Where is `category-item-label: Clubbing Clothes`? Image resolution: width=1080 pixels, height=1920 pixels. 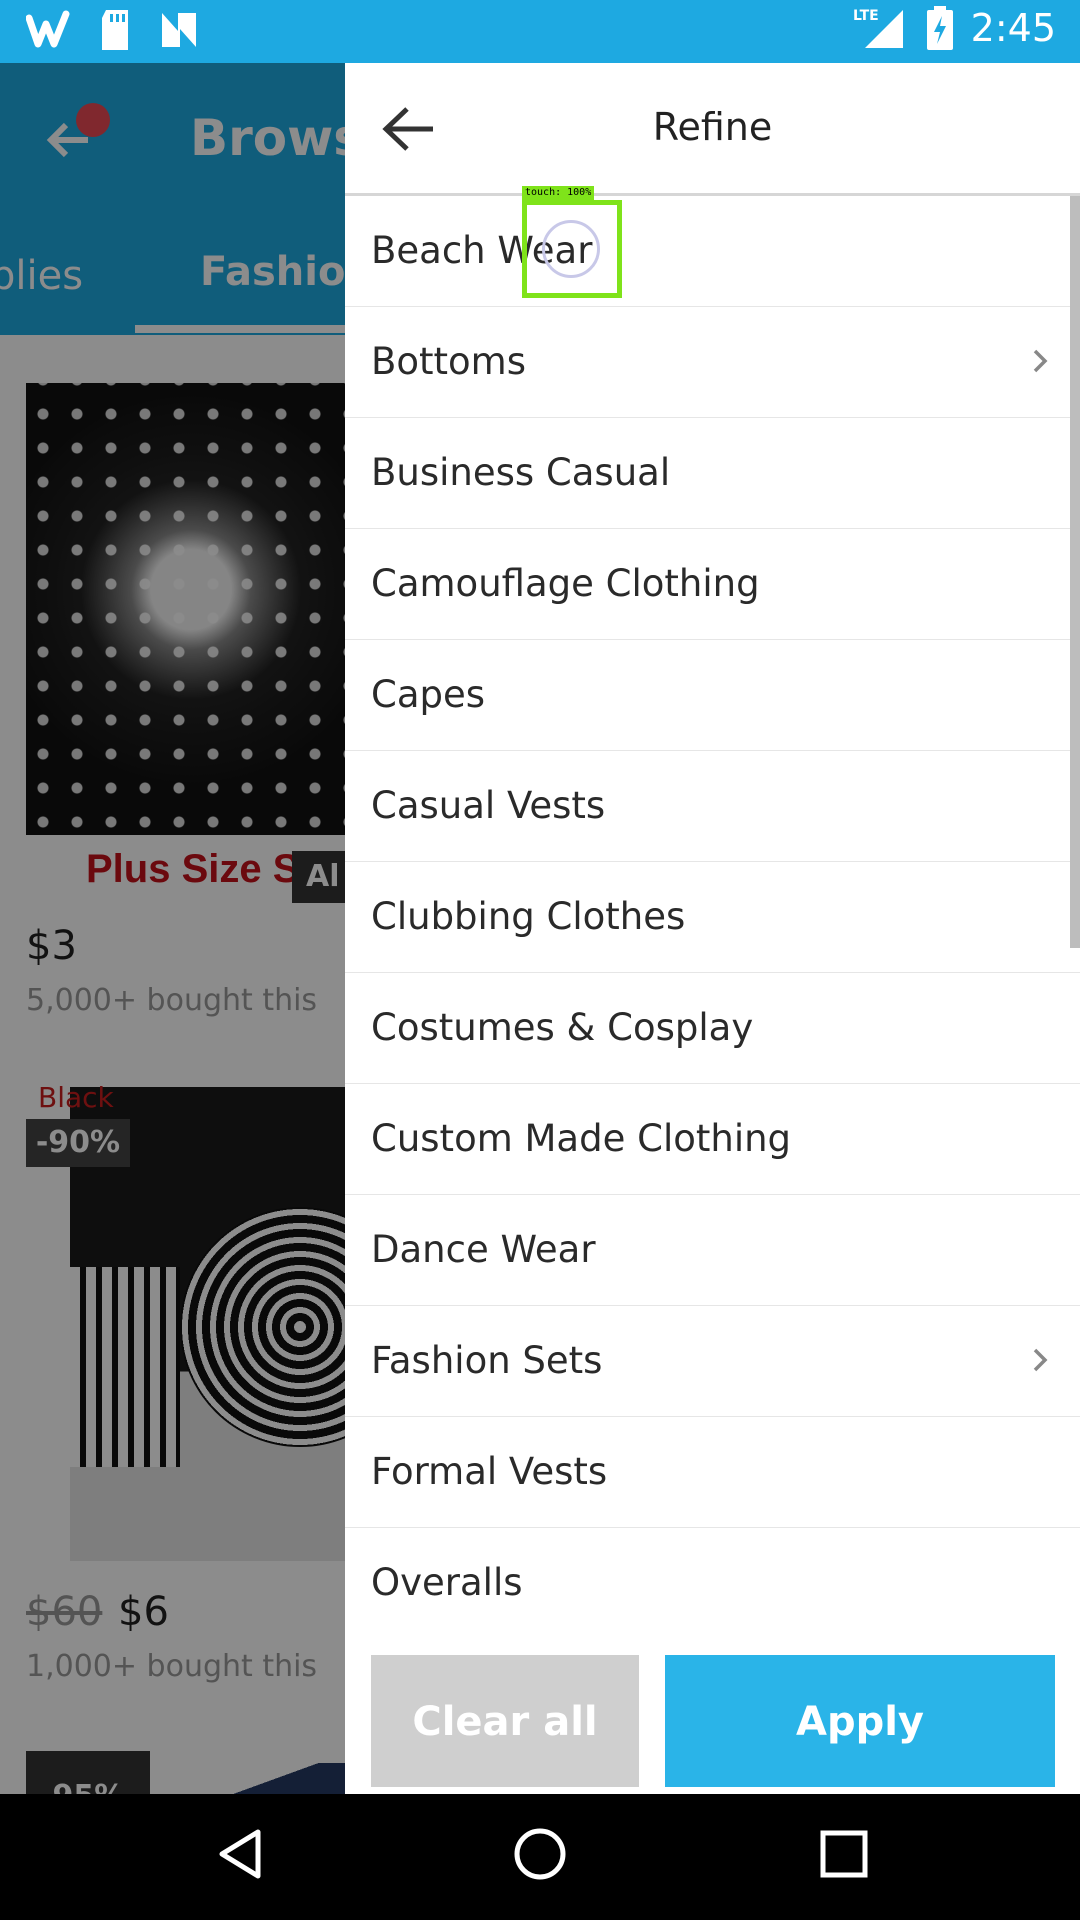
category-item-label: Clubbing Clothes is located at coordinates (528, 916).